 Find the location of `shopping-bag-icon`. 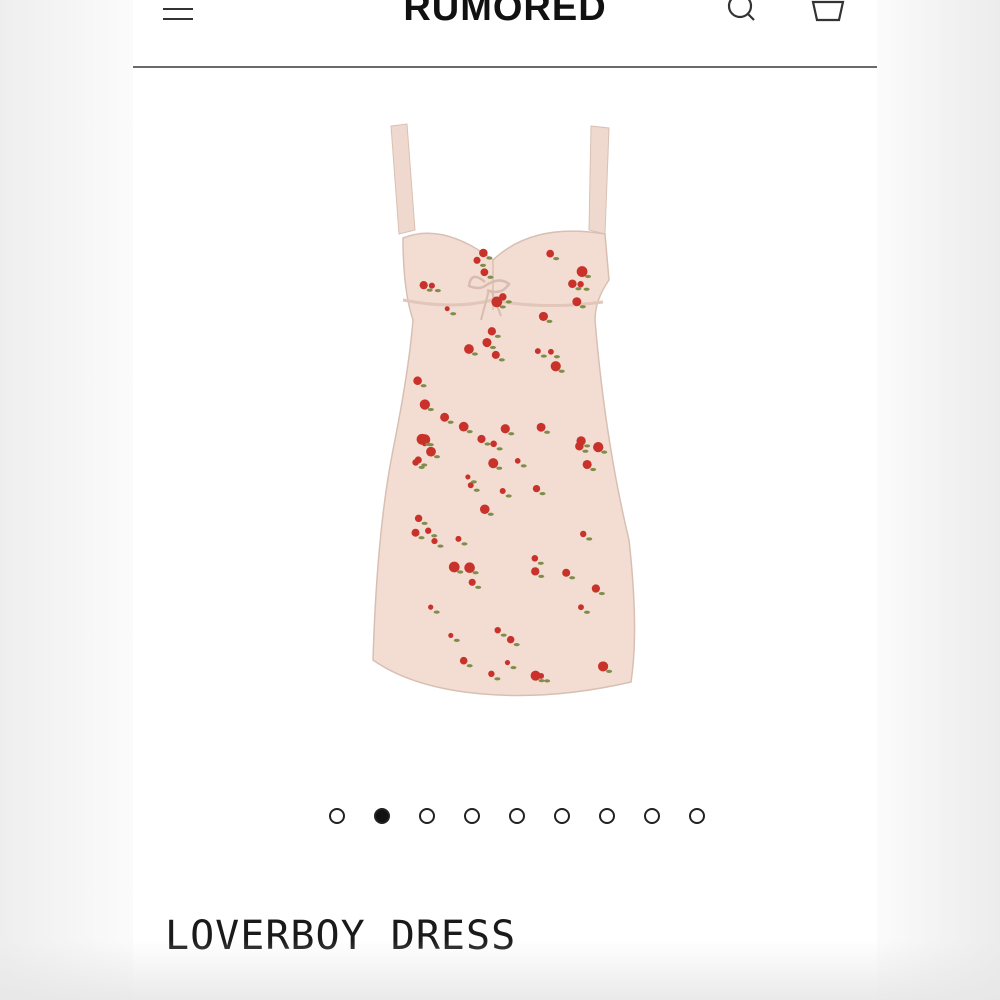

shopping-bag-icon is located at coordinates (828, 13).